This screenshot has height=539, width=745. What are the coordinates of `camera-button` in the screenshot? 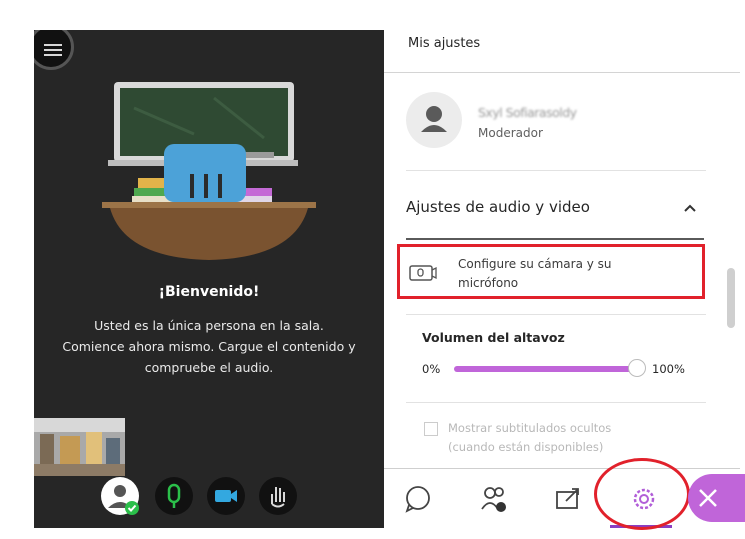 It's located at (226, 496).